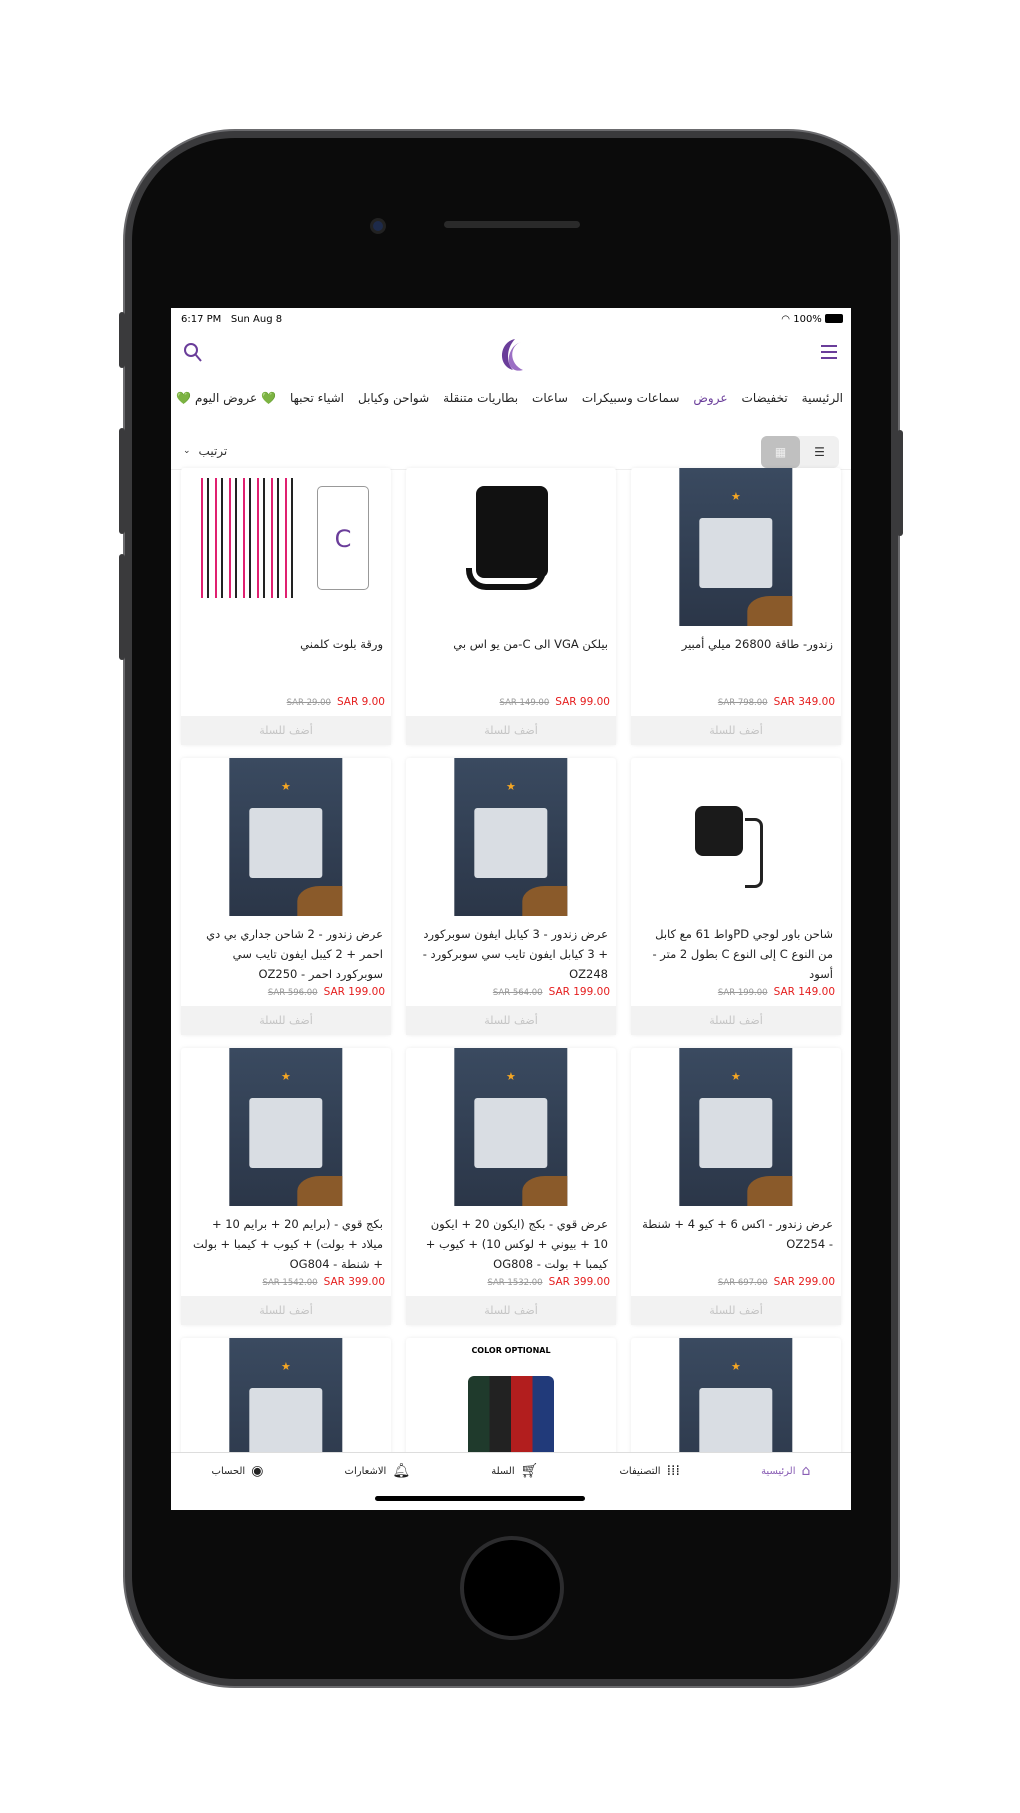 This screenshot has width=1020, height=1813. I want to click on product-price: SAR 349.00 SAR 798.00, so click(776, 702).